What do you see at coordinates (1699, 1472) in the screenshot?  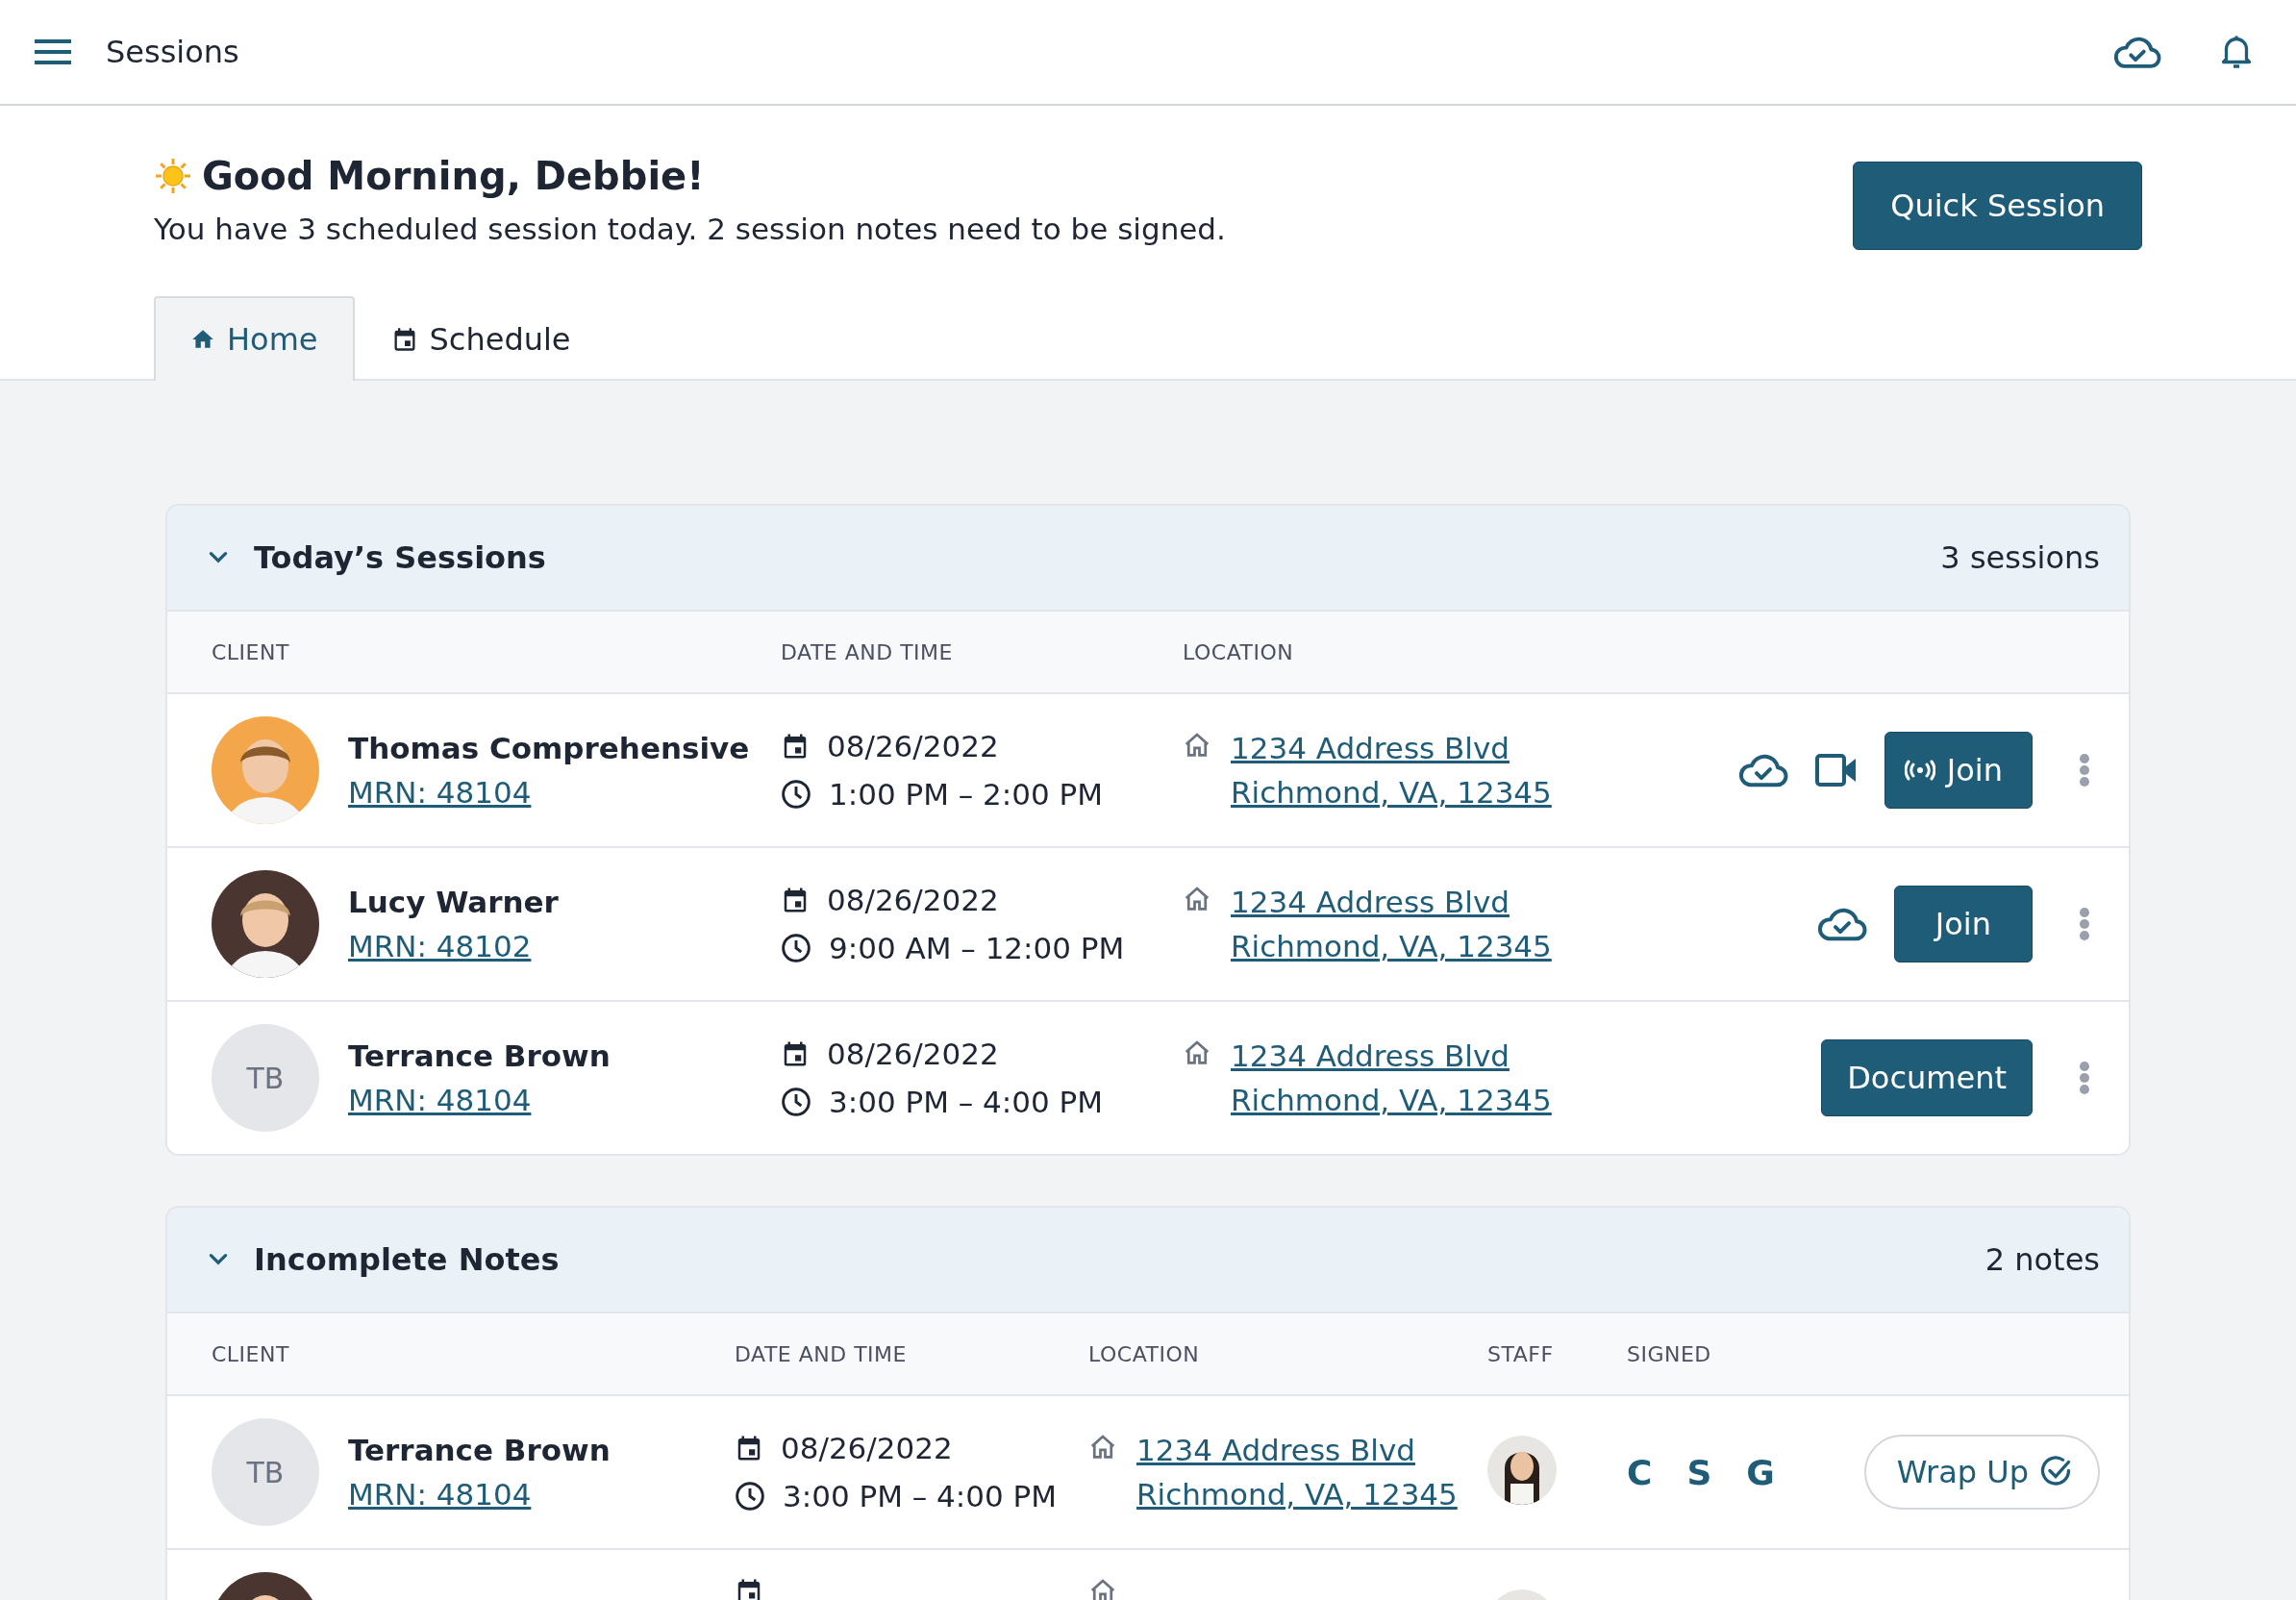 I see `signer-initial: S` at bounding box center [1699, 1472].